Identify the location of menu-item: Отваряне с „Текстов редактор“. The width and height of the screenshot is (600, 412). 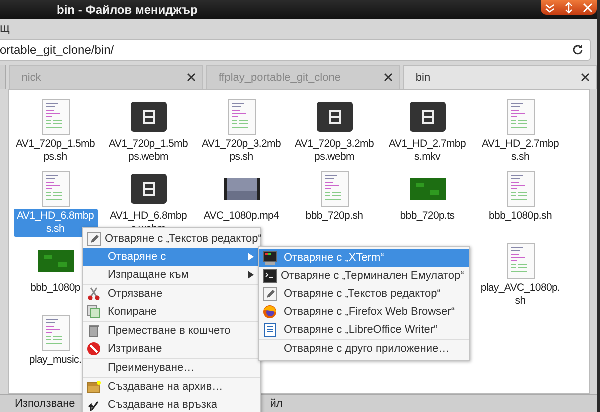
(364, 294).